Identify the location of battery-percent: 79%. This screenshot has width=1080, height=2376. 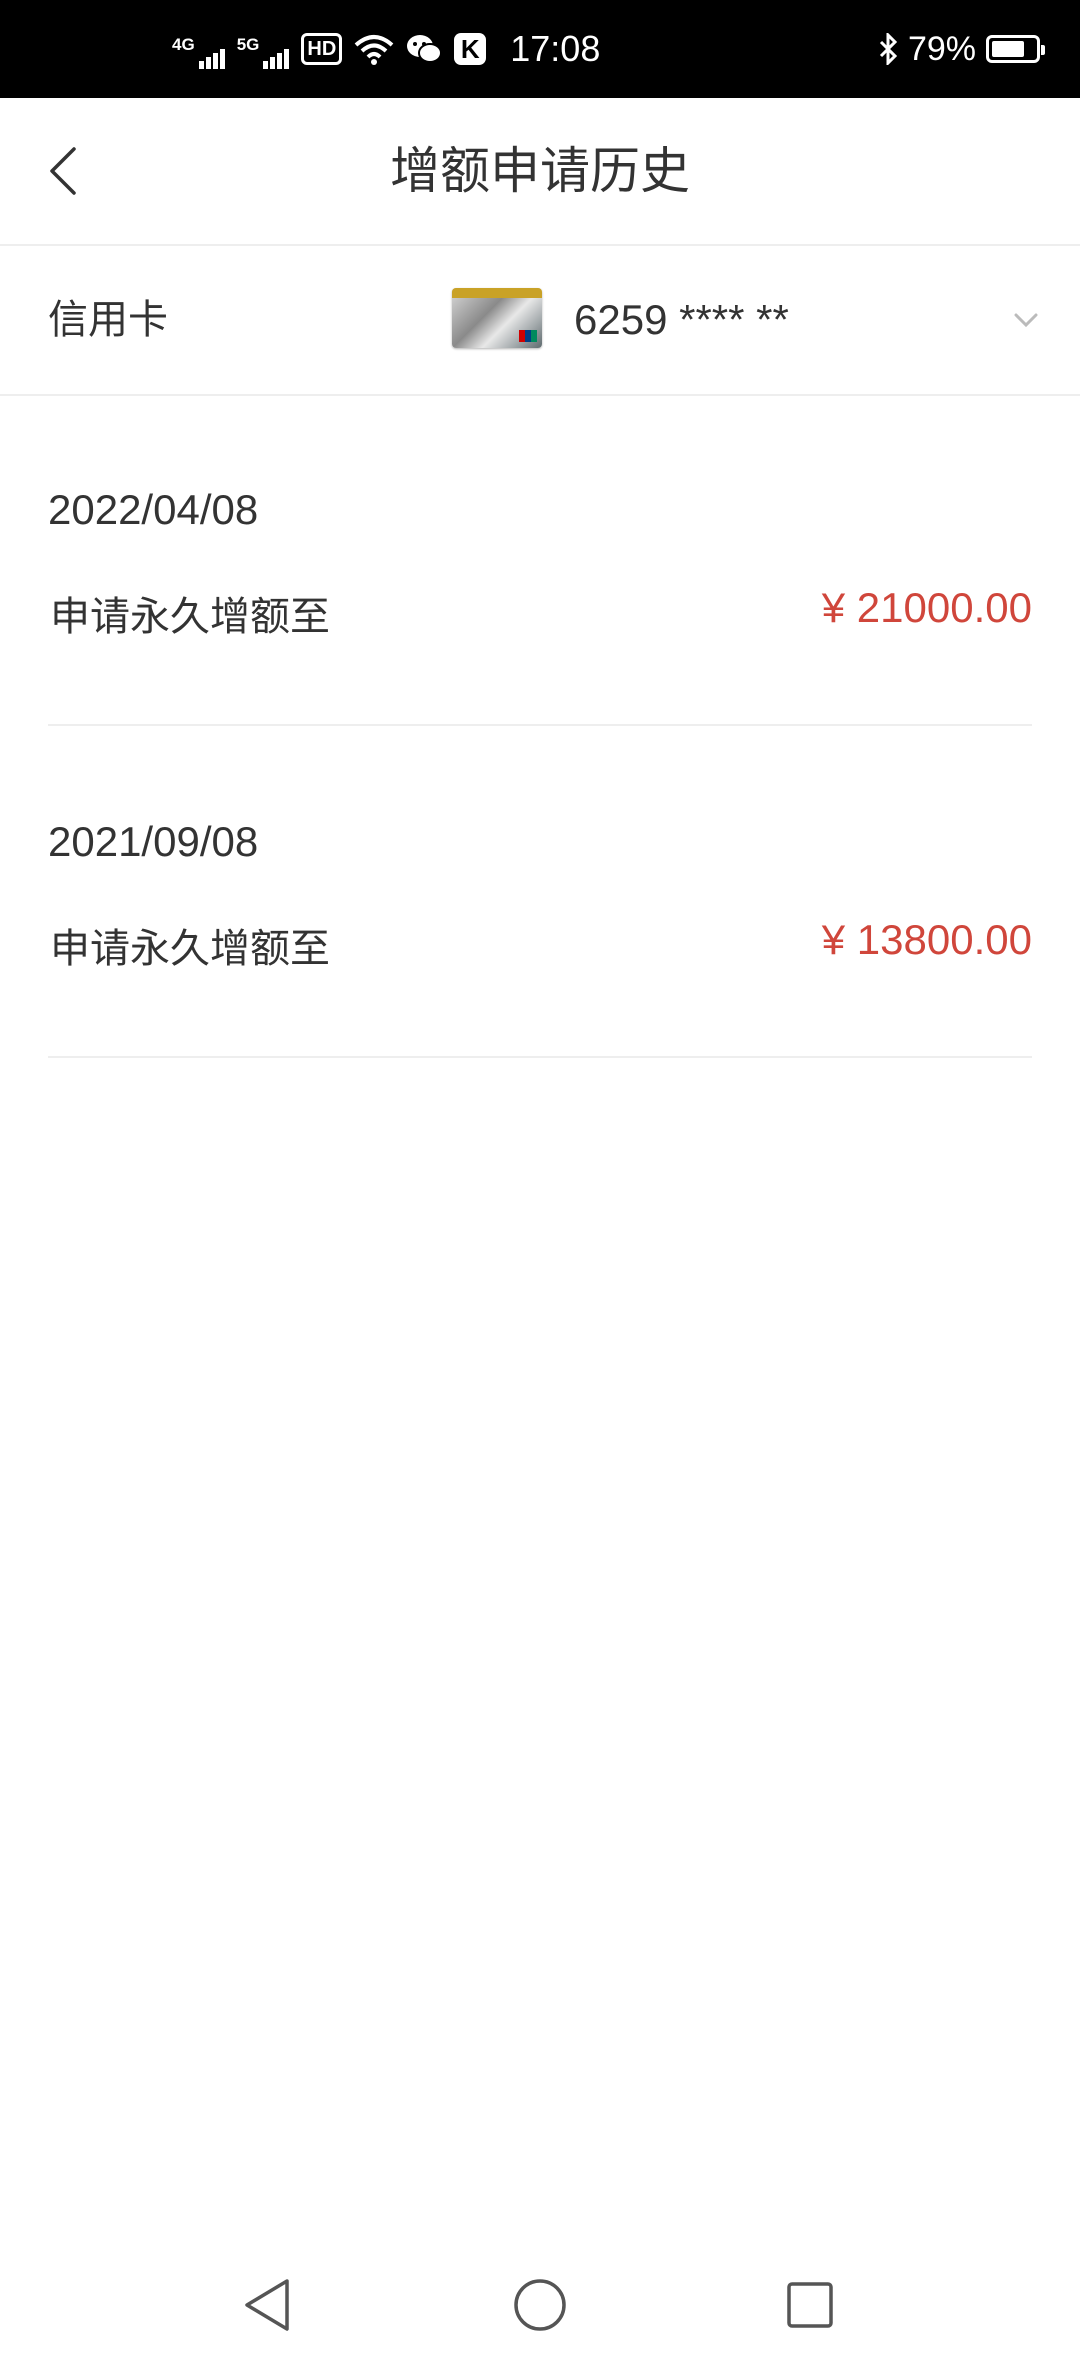
(941, 48).